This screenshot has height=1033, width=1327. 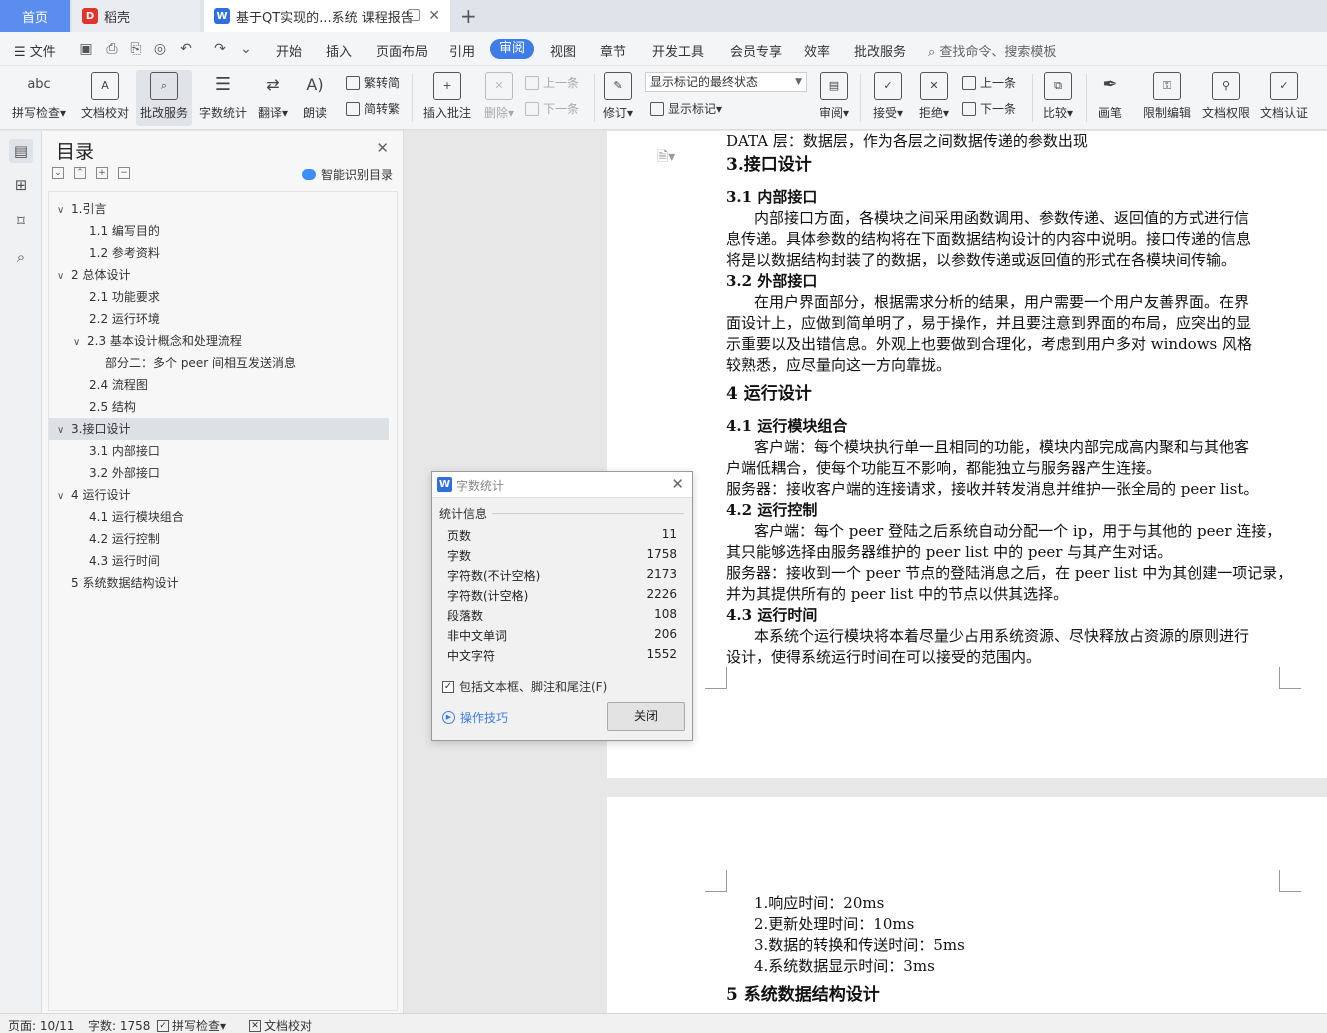 What do you see at coordinates (219, 407) in the screenshot?
I see `toc-item: 2.5 结构` at bounding box center [219, 407].